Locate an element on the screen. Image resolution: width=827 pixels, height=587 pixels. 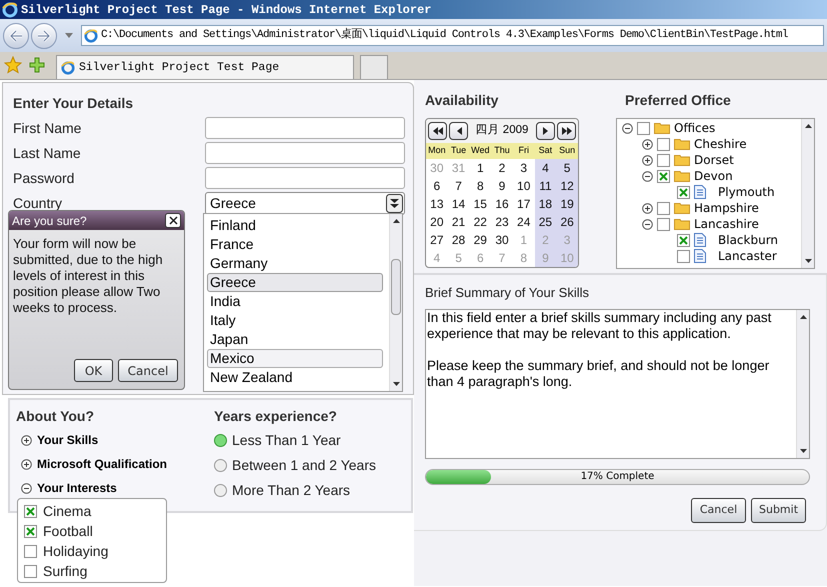
calendar-day: 9 is located at coordinates (502, 186).